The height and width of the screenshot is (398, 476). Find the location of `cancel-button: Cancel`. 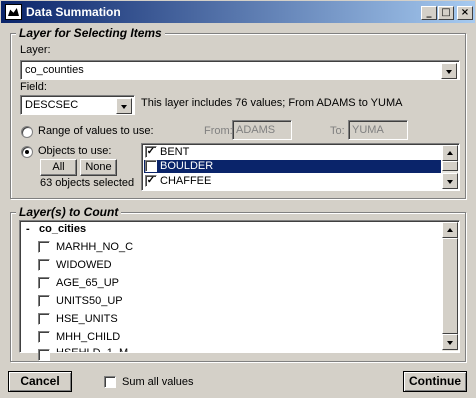

cancel-button: Cancel is located at coordinates (40, 381).